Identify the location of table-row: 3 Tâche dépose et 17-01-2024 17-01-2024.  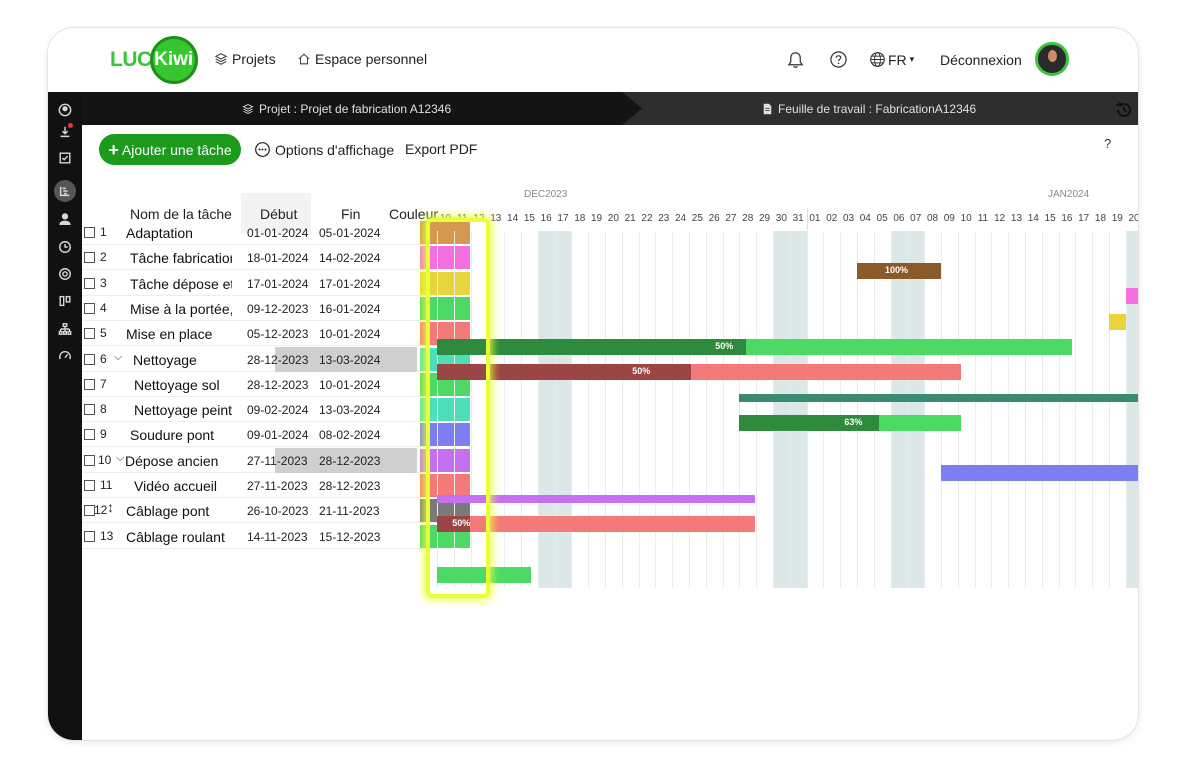
(276, 283).